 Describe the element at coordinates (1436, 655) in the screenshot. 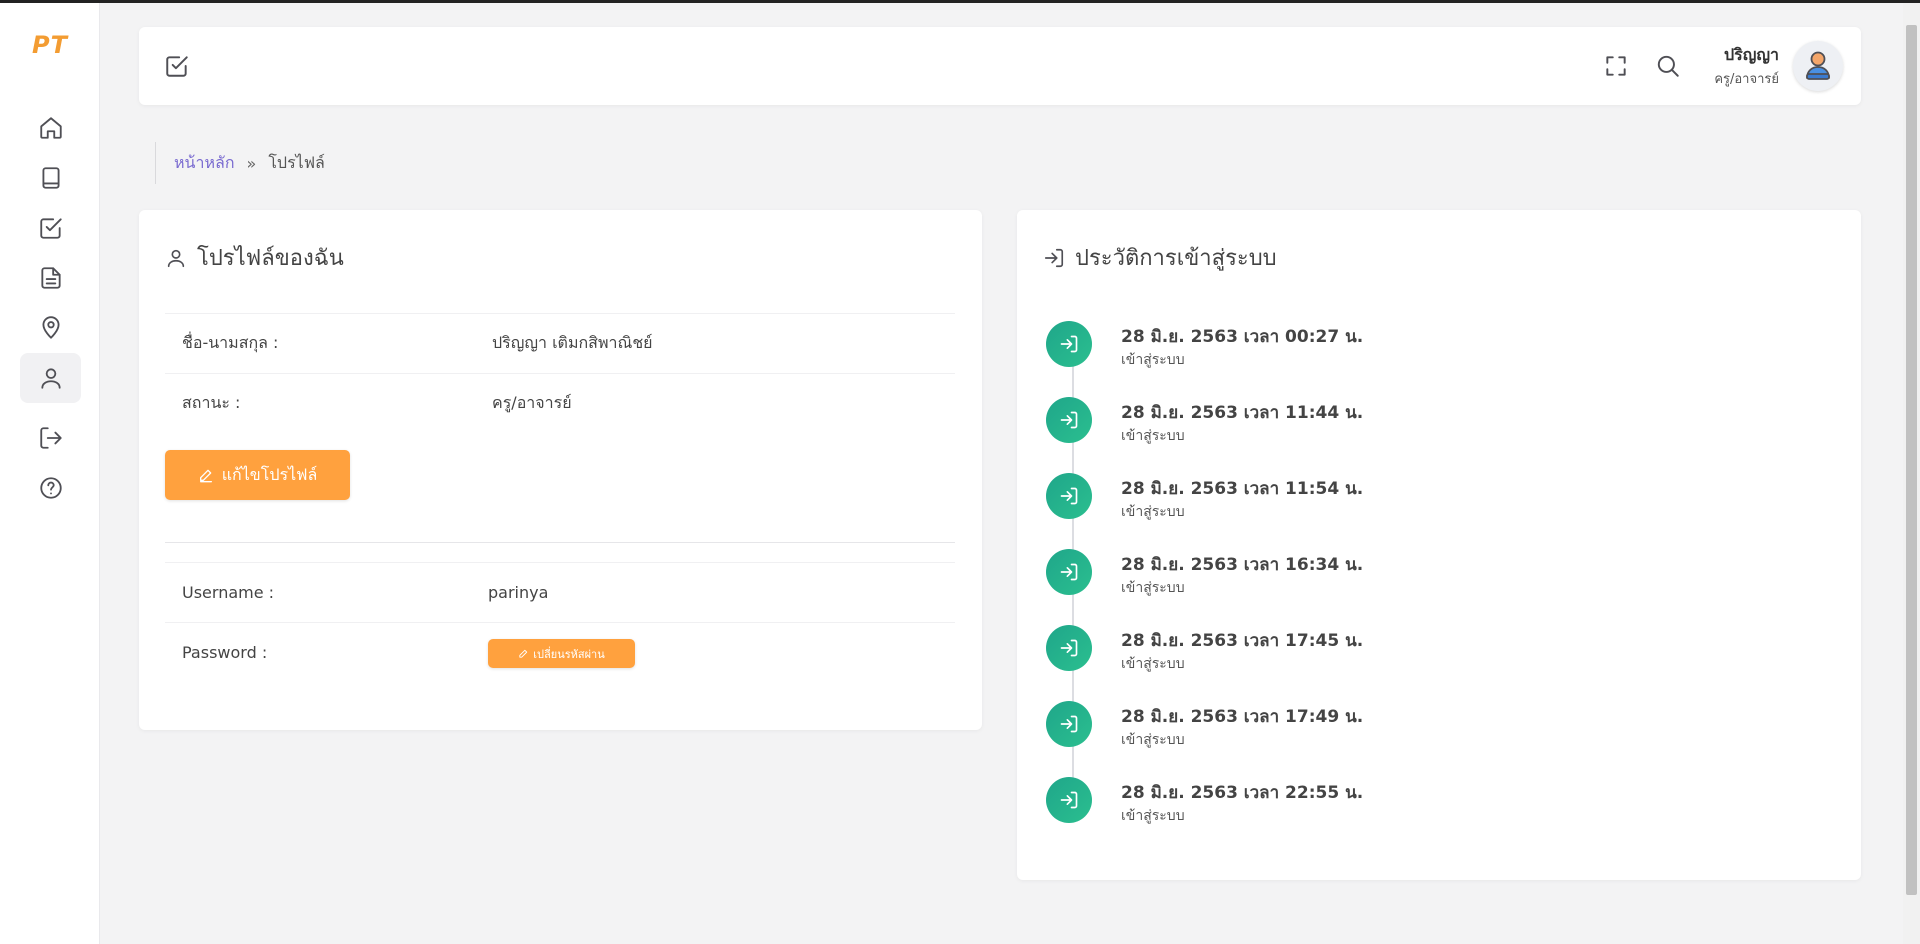

I see `login-history-item: 28 มิ.ย. 2563 เวลา 17:45 น. เข้าสู่ระบบ` at that location.